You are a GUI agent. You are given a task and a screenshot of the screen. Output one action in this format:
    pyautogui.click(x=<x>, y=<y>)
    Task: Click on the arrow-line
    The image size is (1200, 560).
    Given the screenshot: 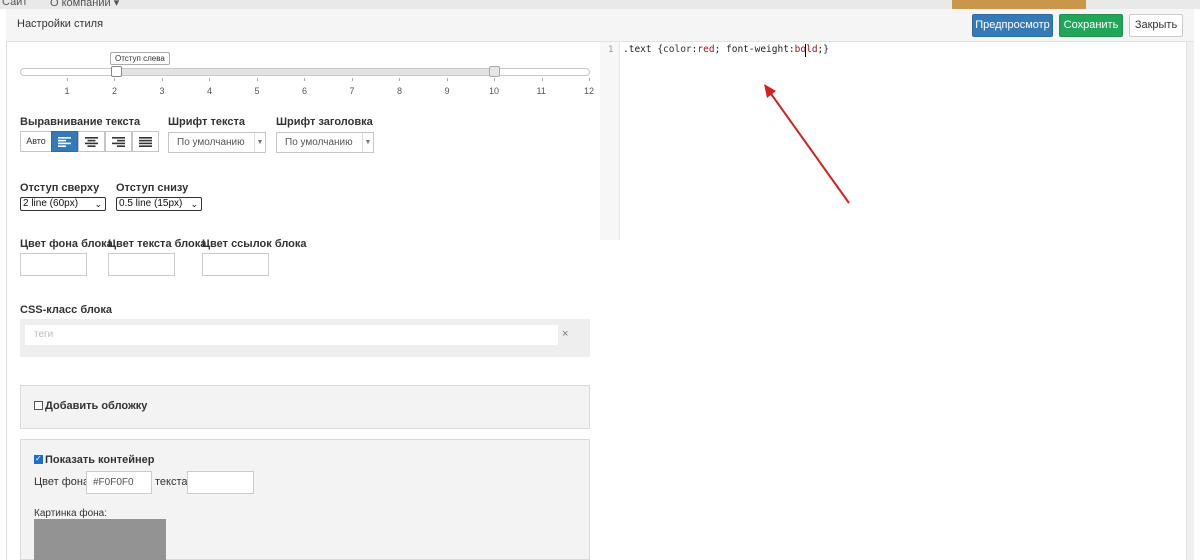 What is the action you would take?
    pyautogui.click(x=809, y=147)
    